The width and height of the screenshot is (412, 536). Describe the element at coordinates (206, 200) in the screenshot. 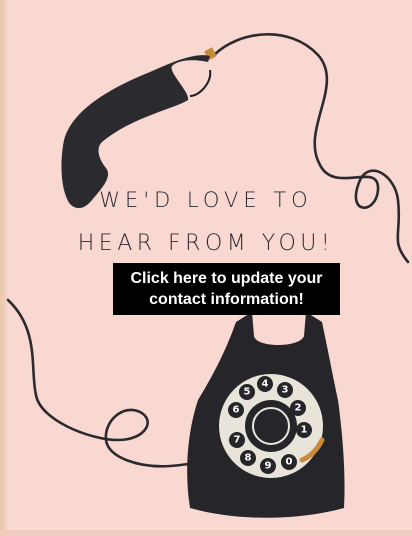

I see `headline-line-1: WE'D LOVE TO` at that location.